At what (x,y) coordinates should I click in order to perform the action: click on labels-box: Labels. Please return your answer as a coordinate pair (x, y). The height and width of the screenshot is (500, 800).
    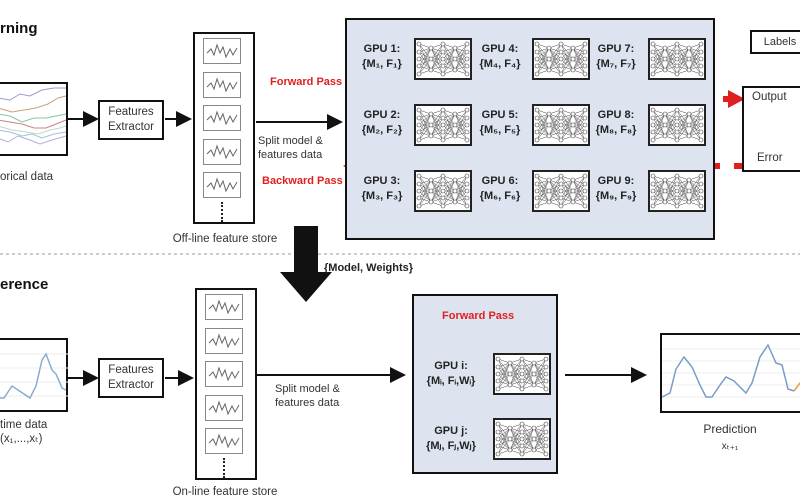
    Looking at the image, I should click on (775, 42).